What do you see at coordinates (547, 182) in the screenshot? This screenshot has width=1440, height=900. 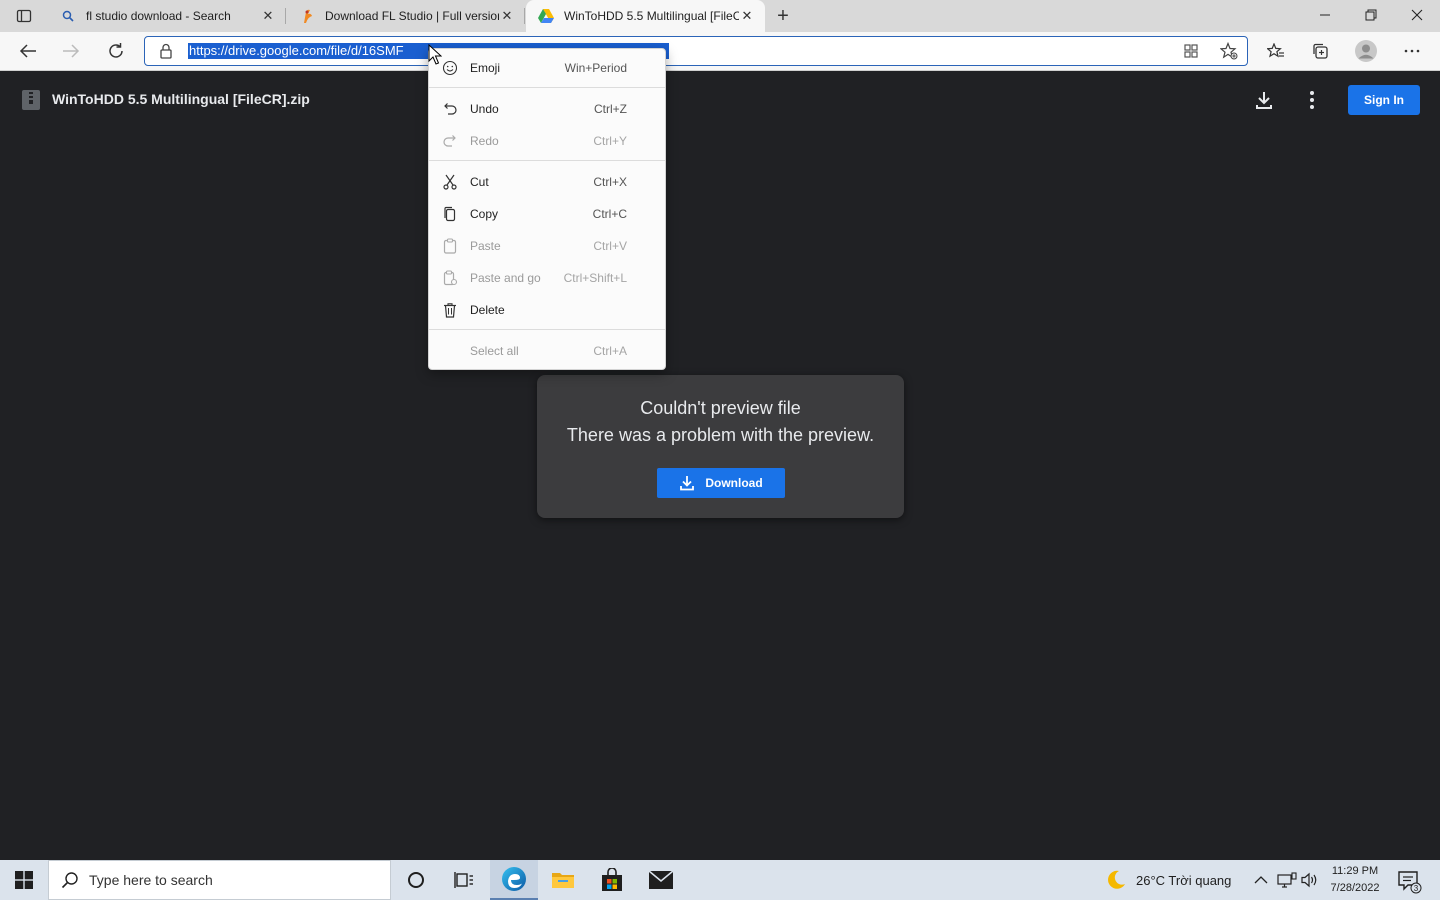 I see `menu-item-cut: Cut Ctrl+X` at bounding box center [547, 182].